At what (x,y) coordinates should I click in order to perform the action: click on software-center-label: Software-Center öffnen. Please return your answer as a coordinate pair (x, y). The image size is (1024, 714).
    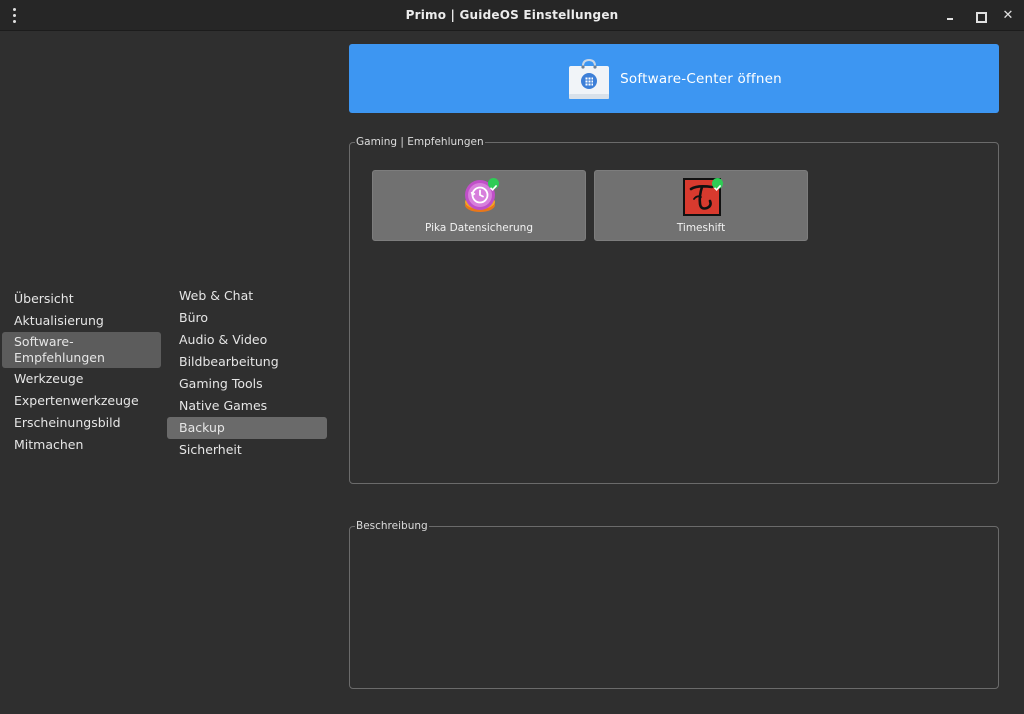
    Looking at the image, I should click on (701, 78).